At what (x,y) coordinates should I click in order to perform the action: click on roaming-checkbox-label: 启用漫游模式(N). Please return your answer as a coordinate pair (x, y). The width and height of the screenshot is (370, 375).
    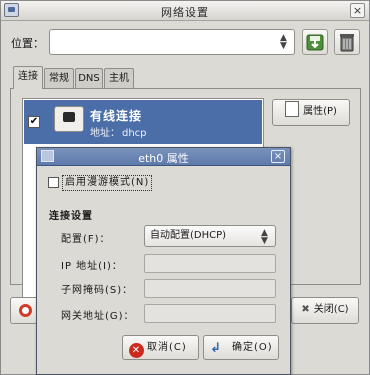
    Looking at the image, I should click on (107, 183).